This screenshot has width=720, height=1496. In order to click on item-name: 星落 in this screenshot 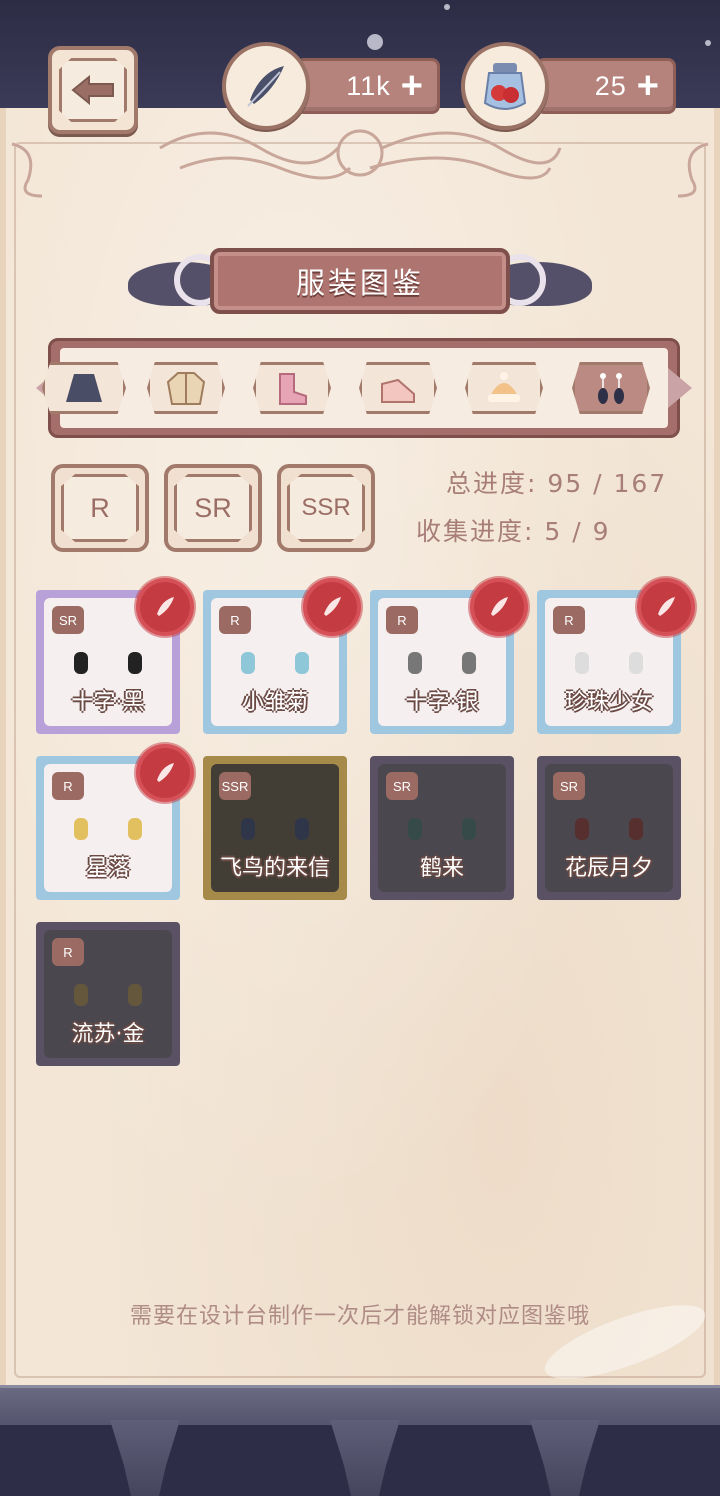, I will do `click(107, 868)`.